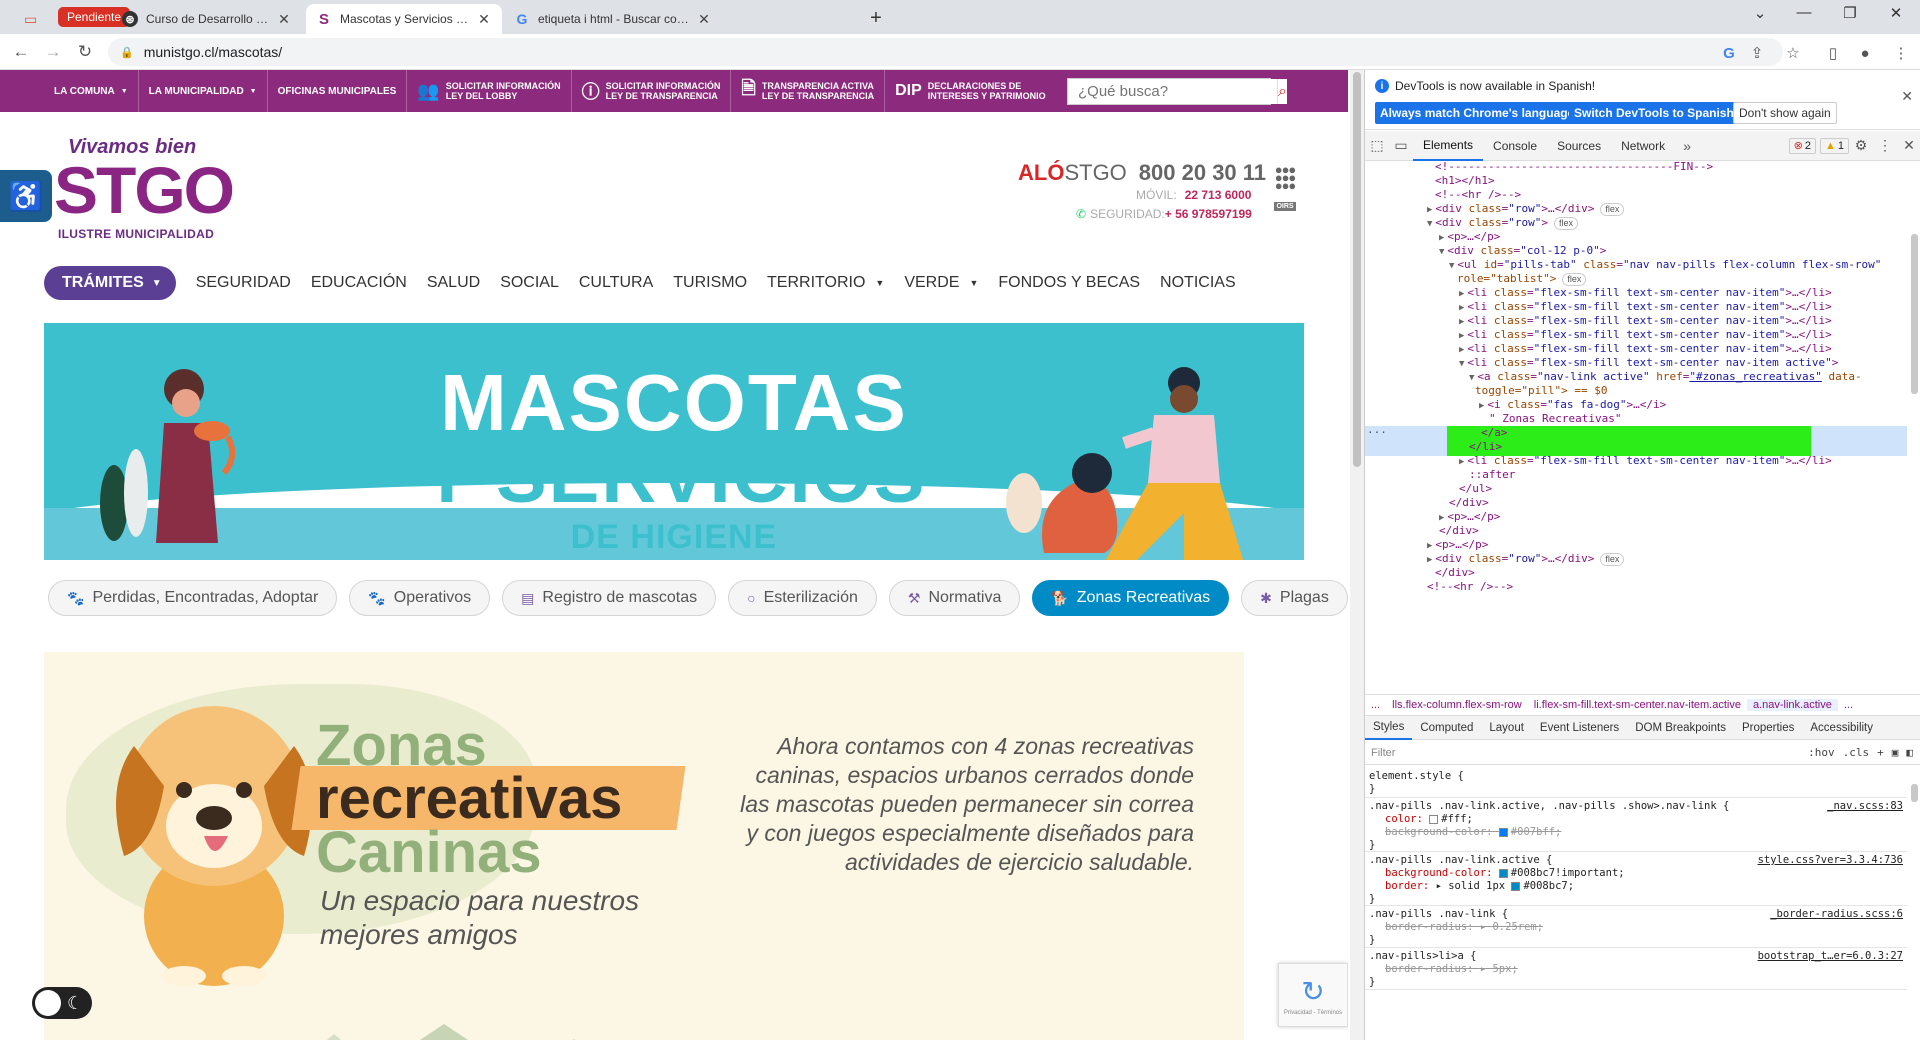 The image size is (1920, 1040). I want to click on tab-layout: Layout, so click(1506, 728).